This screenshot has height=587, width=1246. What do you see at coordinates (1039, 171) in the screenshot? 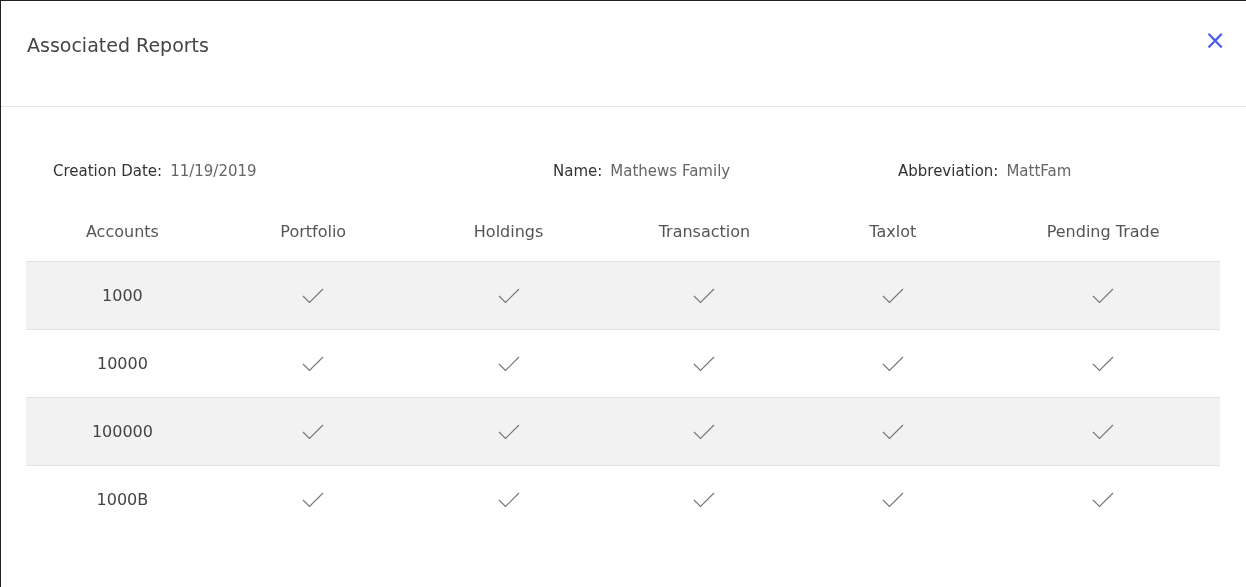
I see `field-value: MattFam` at bounding box center [1039, 171].